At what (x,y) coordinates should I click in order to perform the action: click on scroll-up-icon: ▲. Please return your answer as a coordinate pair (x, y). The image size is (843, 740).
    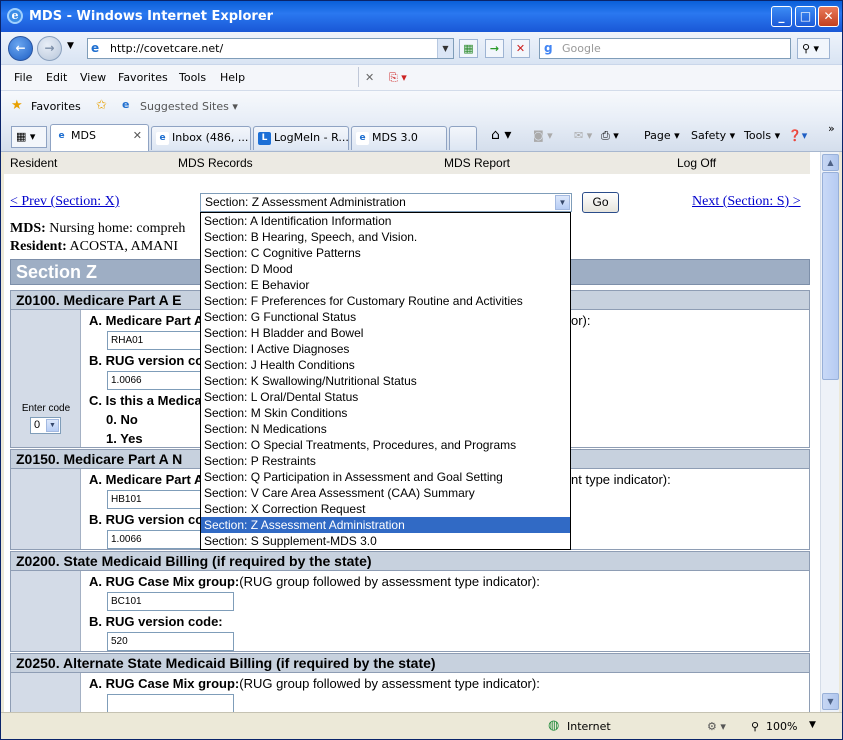
    Looking at the image, I should click on (830, 162).